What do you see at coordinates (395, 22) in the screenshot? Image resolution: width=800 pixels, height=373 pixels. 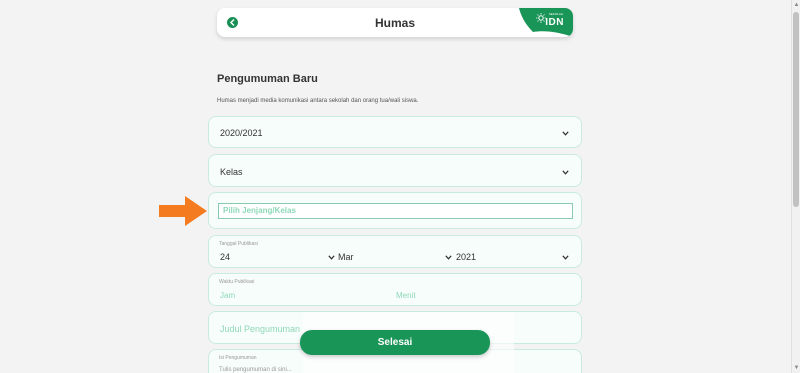 I see `header-bar: Humas SEKOLAH IDN` at bounding box center [395, 22].